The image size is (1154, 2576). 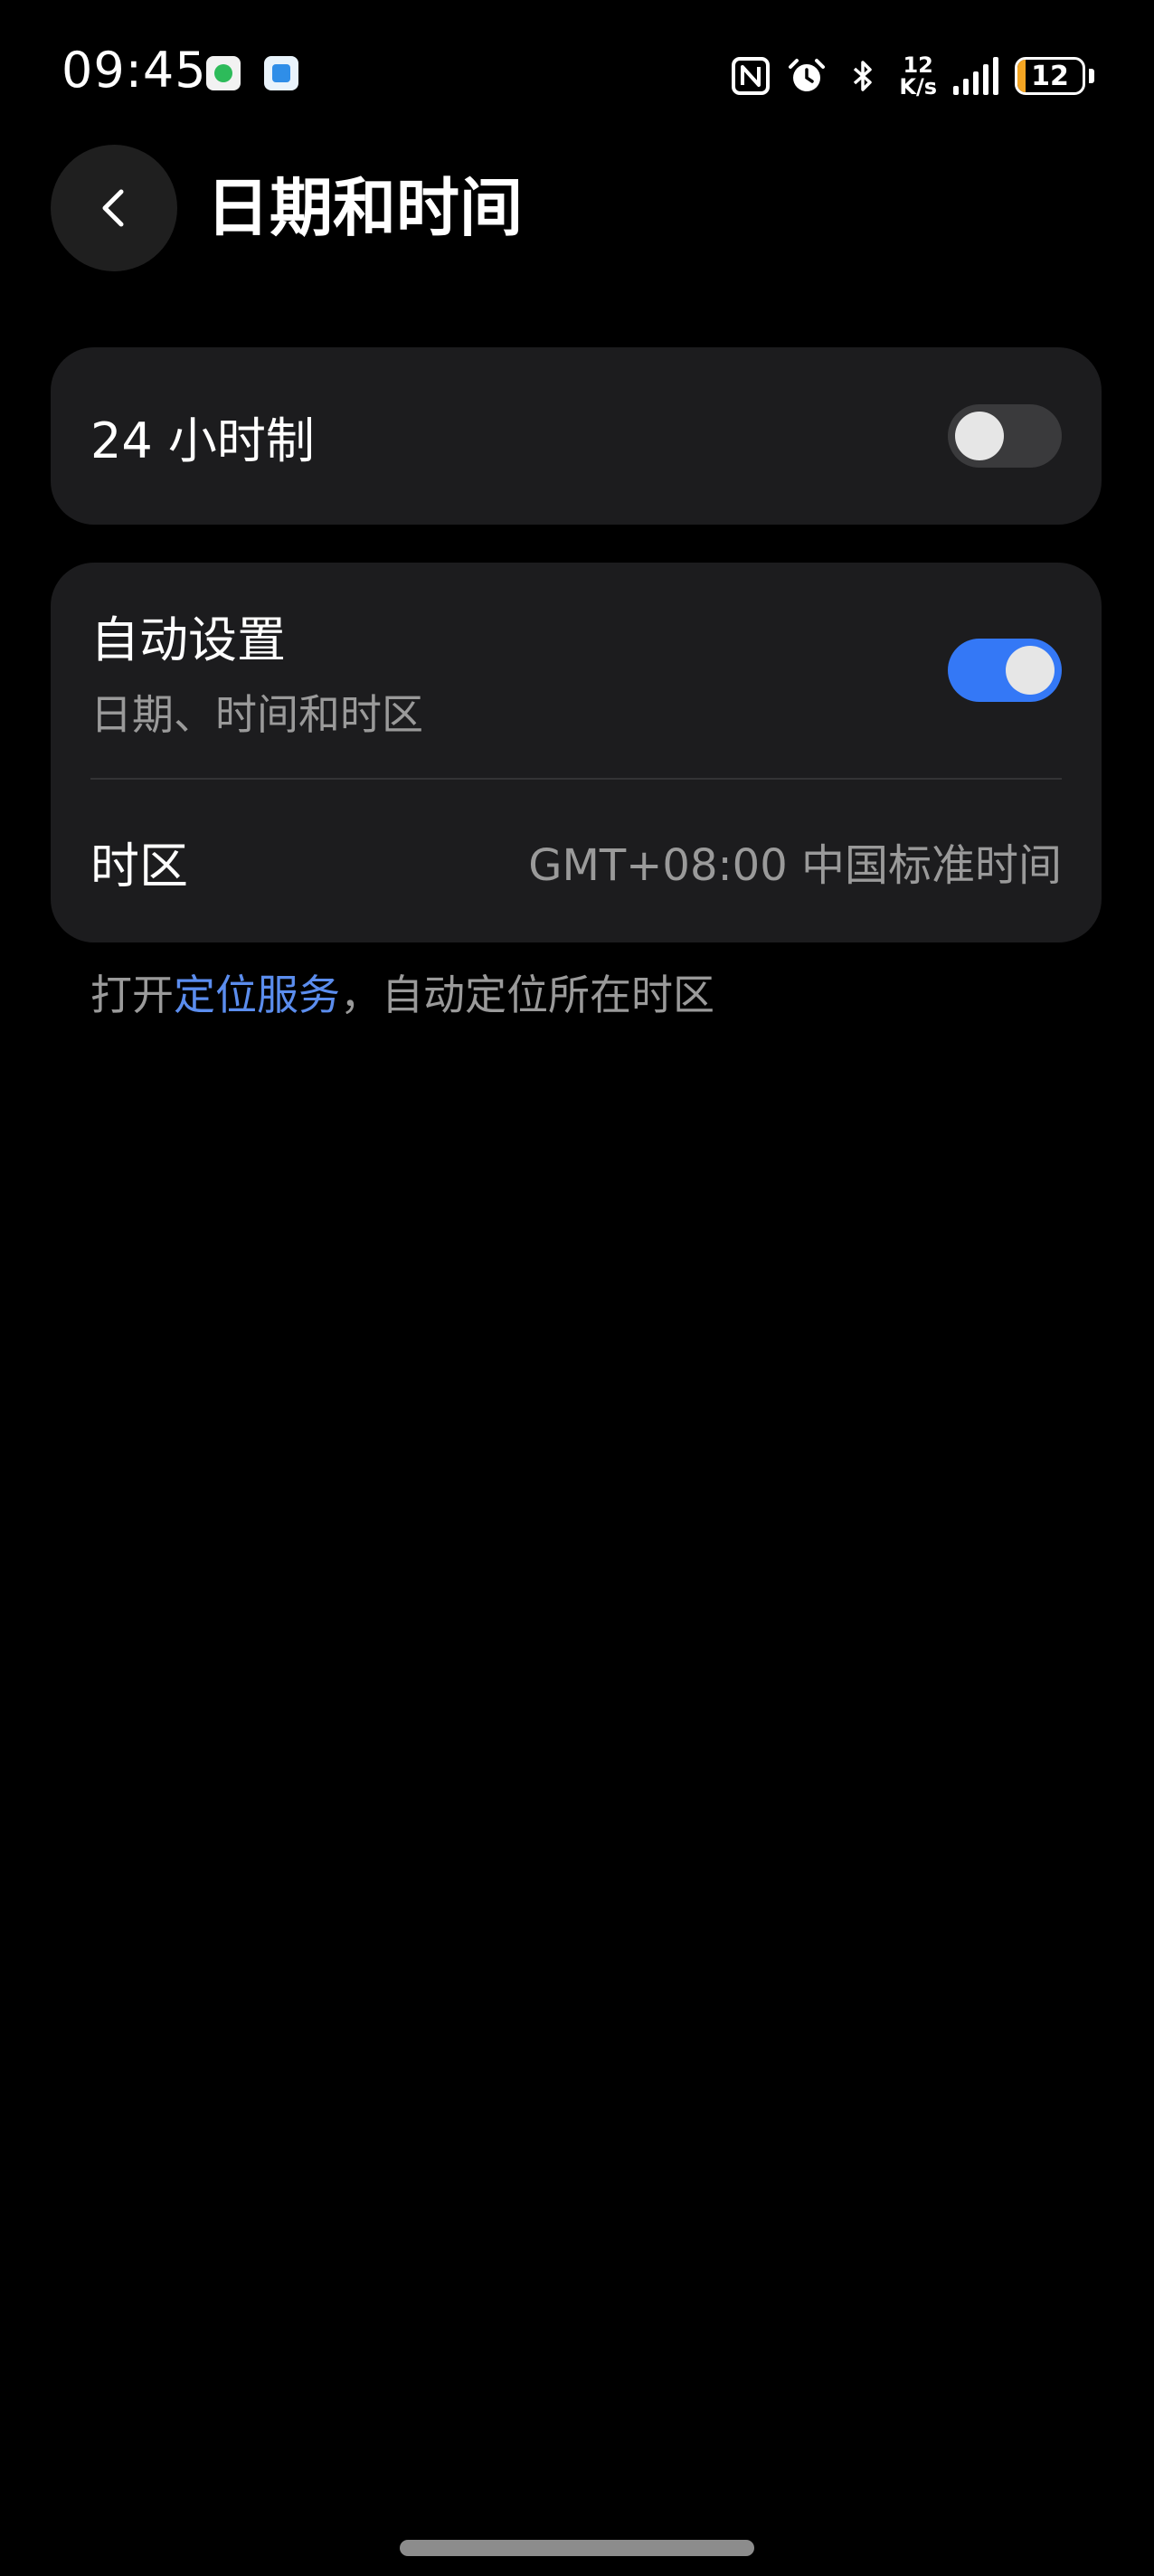 I want to click on timezone-row: 时区 GMT+08:00 中国标准时间, so click(x=576, y=861).